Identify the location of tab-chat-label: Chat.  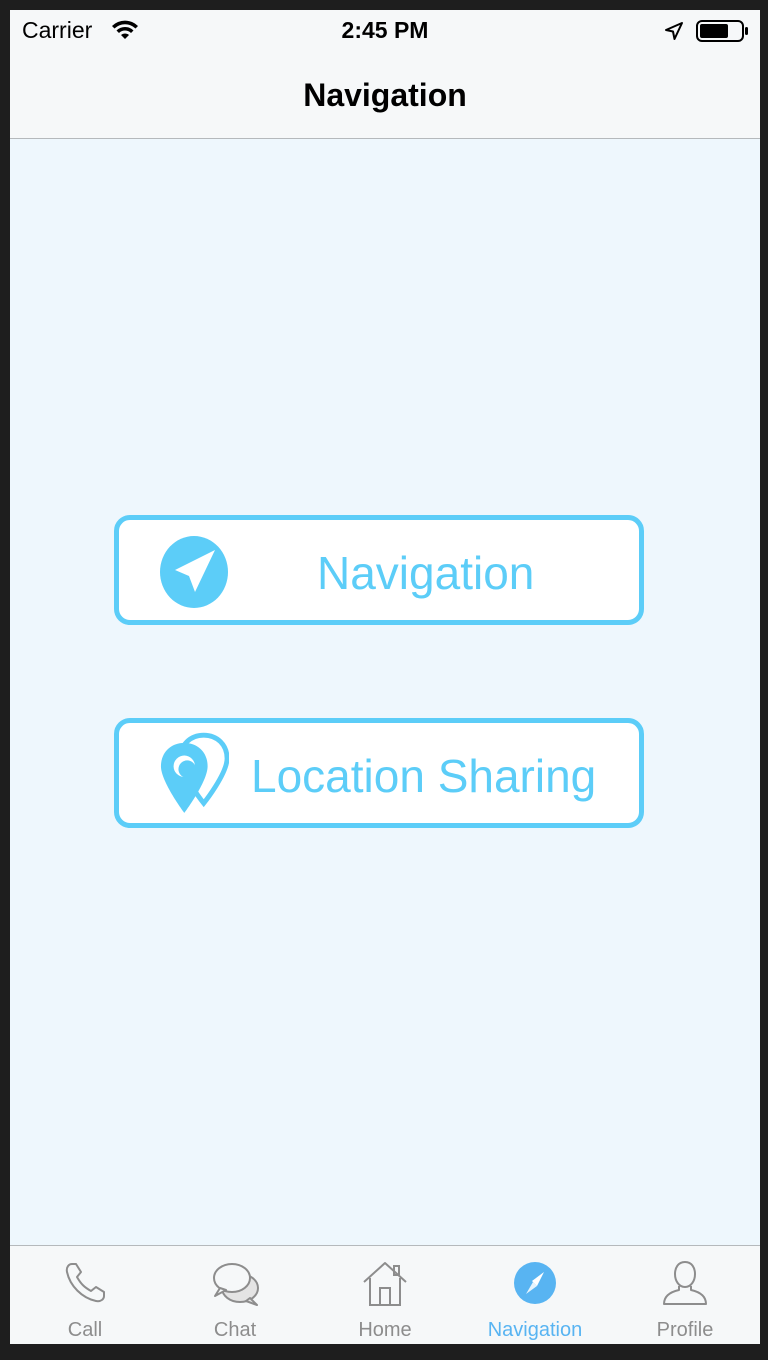
(235, 1330).